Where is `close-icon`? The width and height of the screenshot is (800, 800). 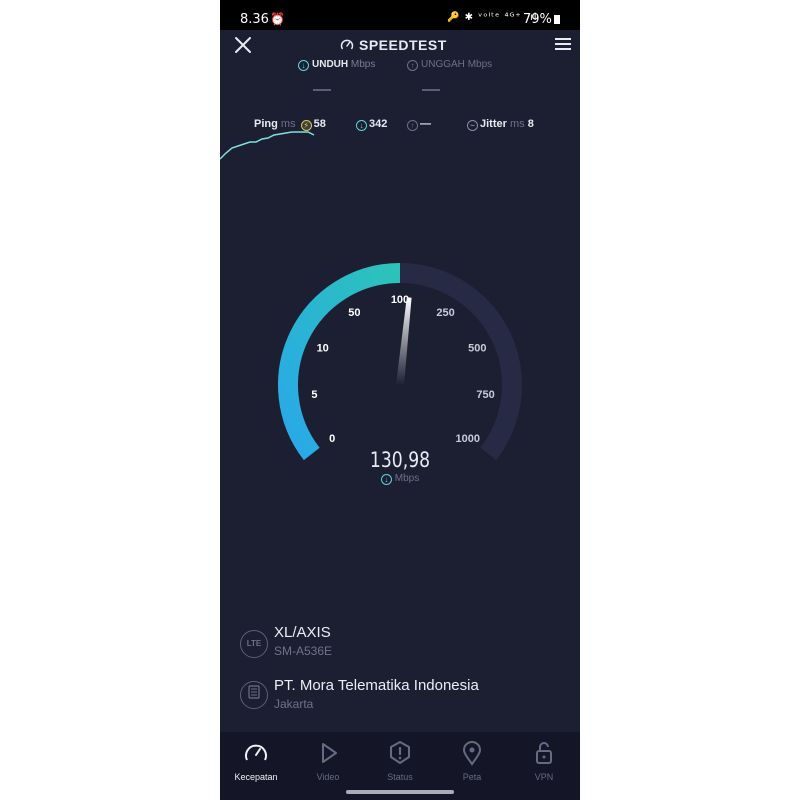
close-icon is located at coordinates (243, 45).